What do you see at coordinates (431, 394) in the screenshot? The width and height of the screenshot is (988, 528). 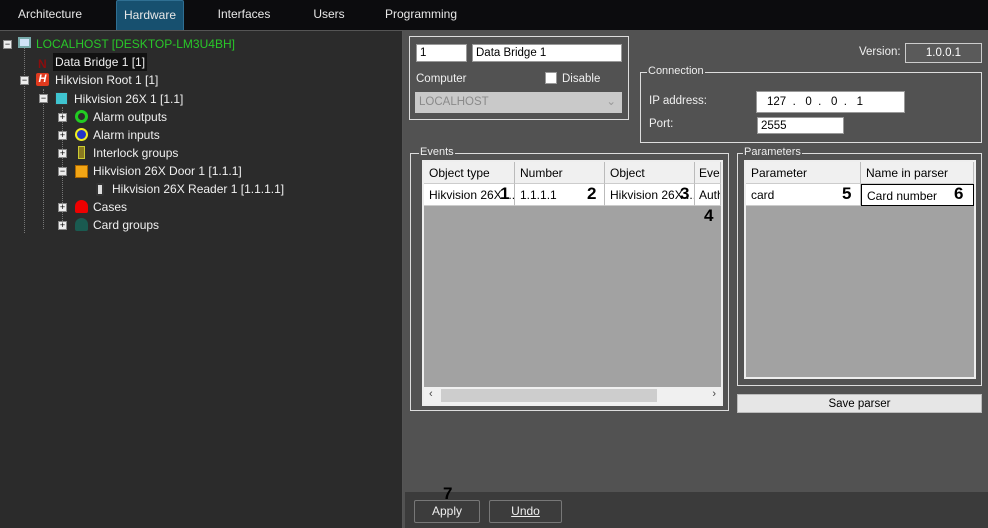 I see `scroll-left-icon: ‹` at bounding box center [431, 394].